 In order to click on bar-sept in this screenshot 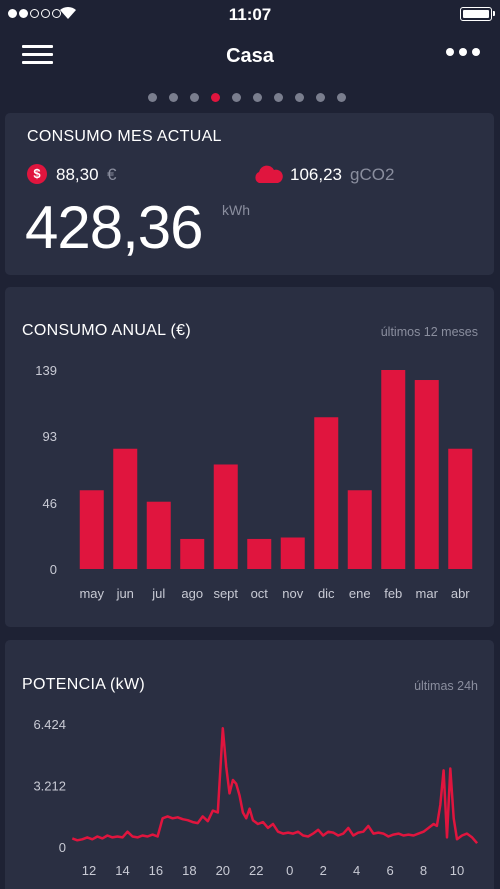, I will do `click(225, 516)`.